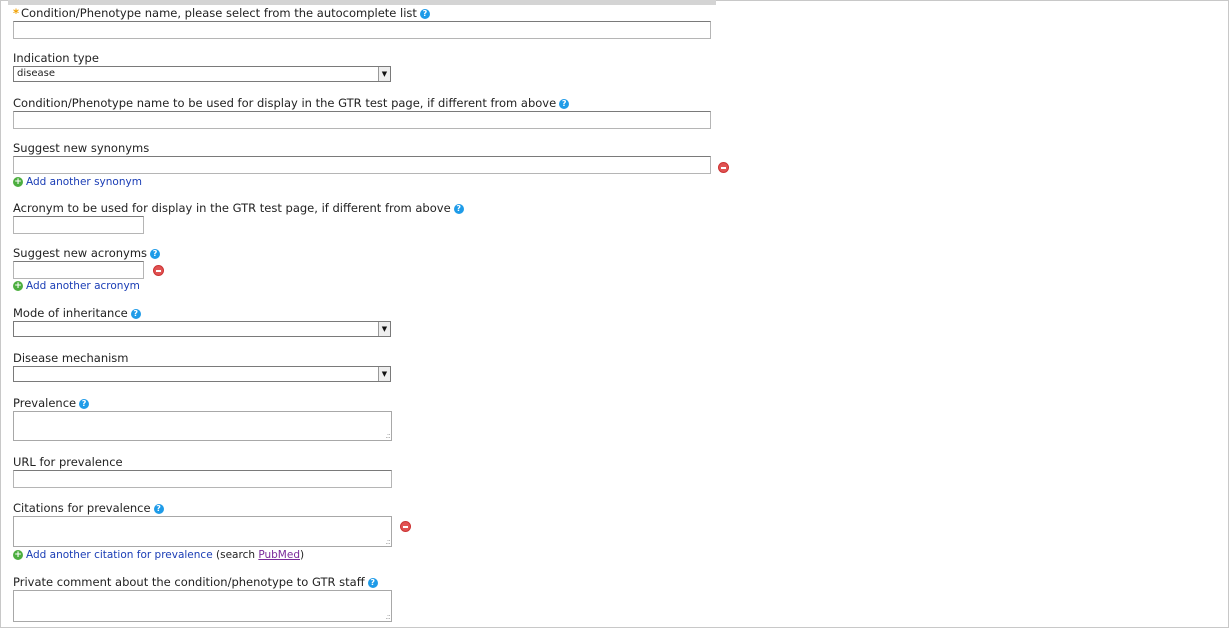  I want to click on indication-type-select: disease ▼, so click(202, 74).